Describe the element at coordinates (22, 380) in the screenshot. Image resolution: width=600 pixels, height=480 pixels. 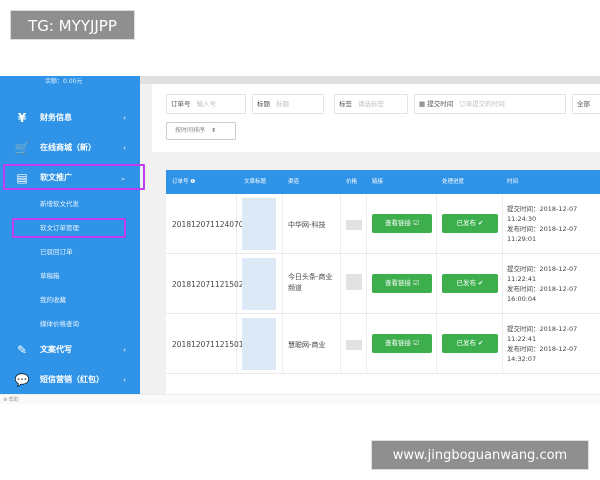
I see `chat-icon: 💬` at that location.